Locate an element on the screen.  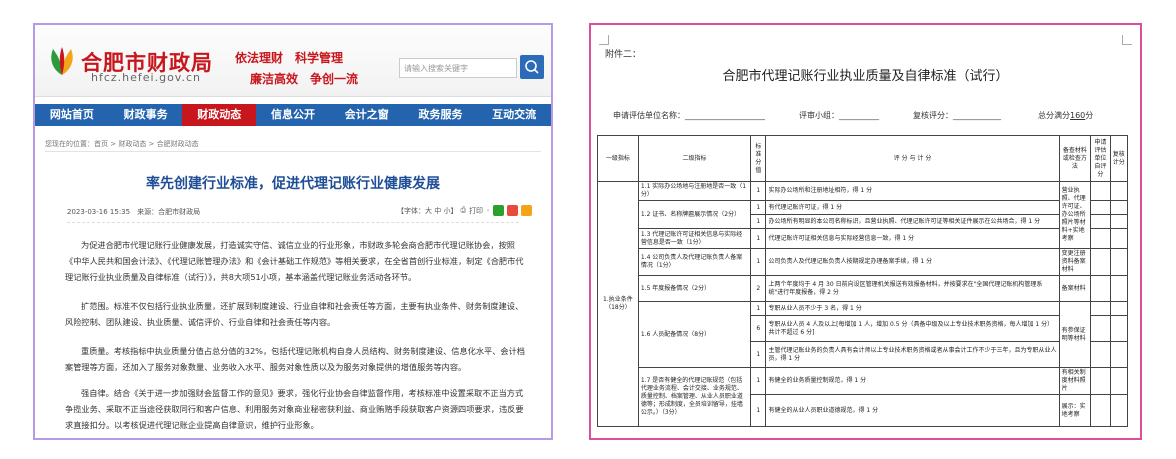
level2-cell: 1.4 公司负责人及代理记账负责人备案情况（1分） is located at coordinates (694, 262).